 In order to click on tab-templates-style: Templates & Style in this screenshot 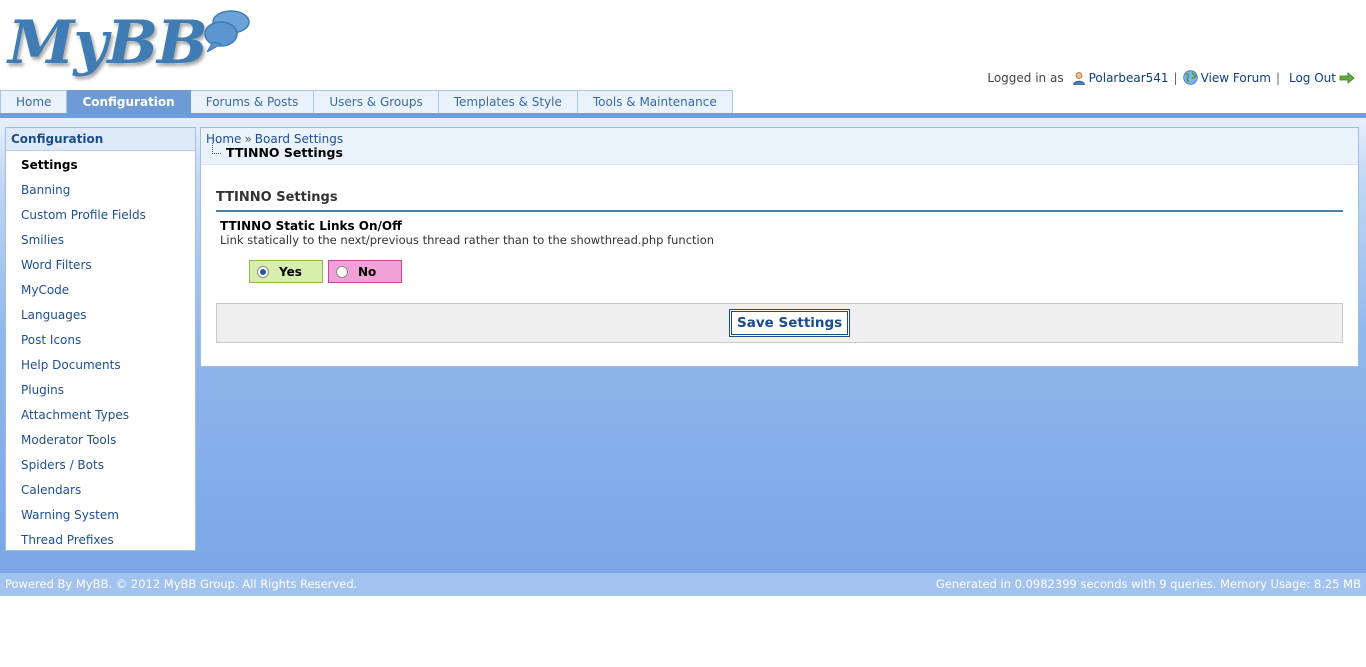, I will do `click(508, 102)`.